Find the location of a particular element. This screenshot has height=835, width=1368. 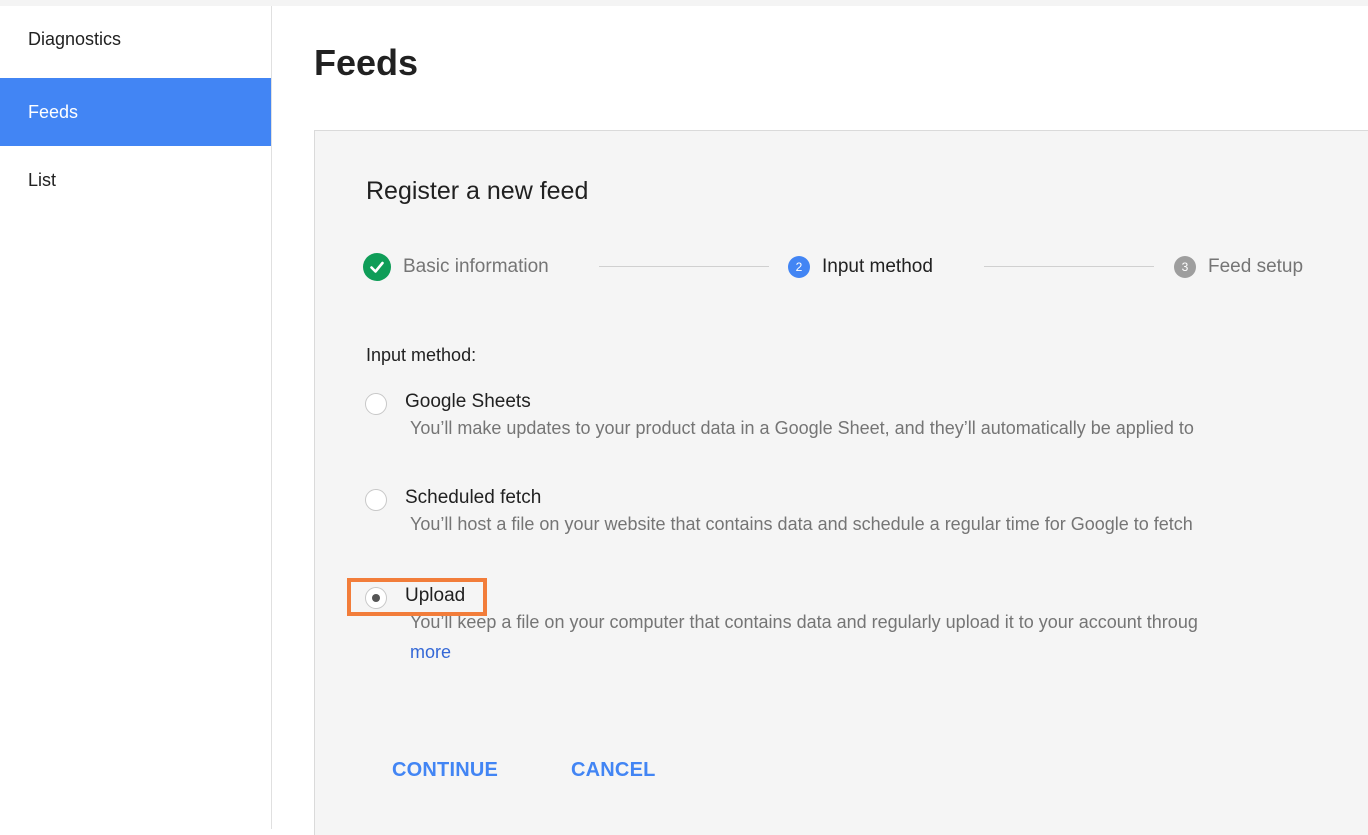

step-number-badge: 2 is located at coordinates (799, 267).